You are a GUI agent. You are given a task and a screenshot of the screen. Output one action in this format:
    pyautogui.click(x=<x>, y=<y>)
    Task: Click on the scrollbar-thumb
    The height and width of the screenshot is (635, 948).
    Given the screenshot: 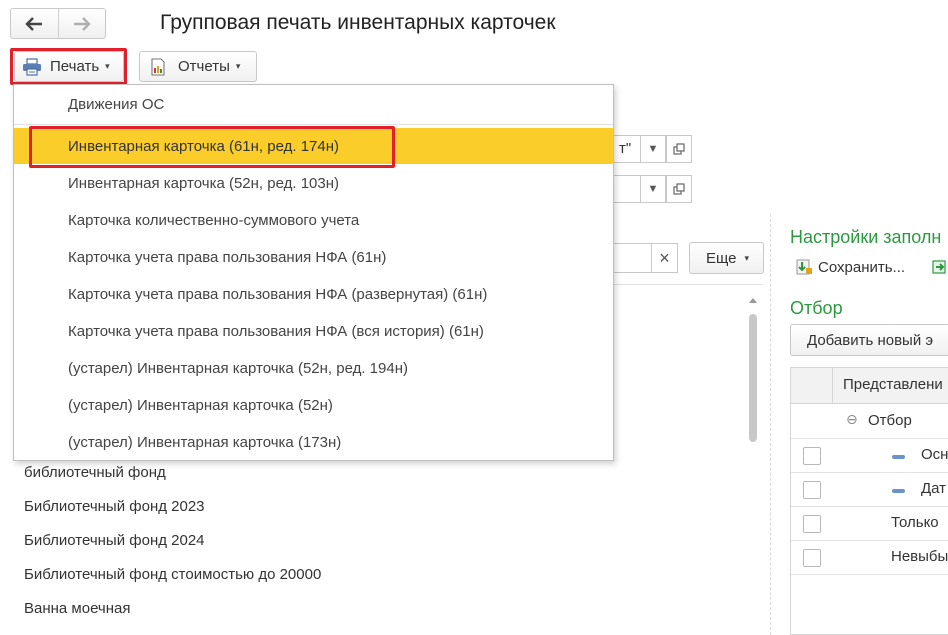 What is the action you would take?
    pyautogui.click(x=753, y=378)
    